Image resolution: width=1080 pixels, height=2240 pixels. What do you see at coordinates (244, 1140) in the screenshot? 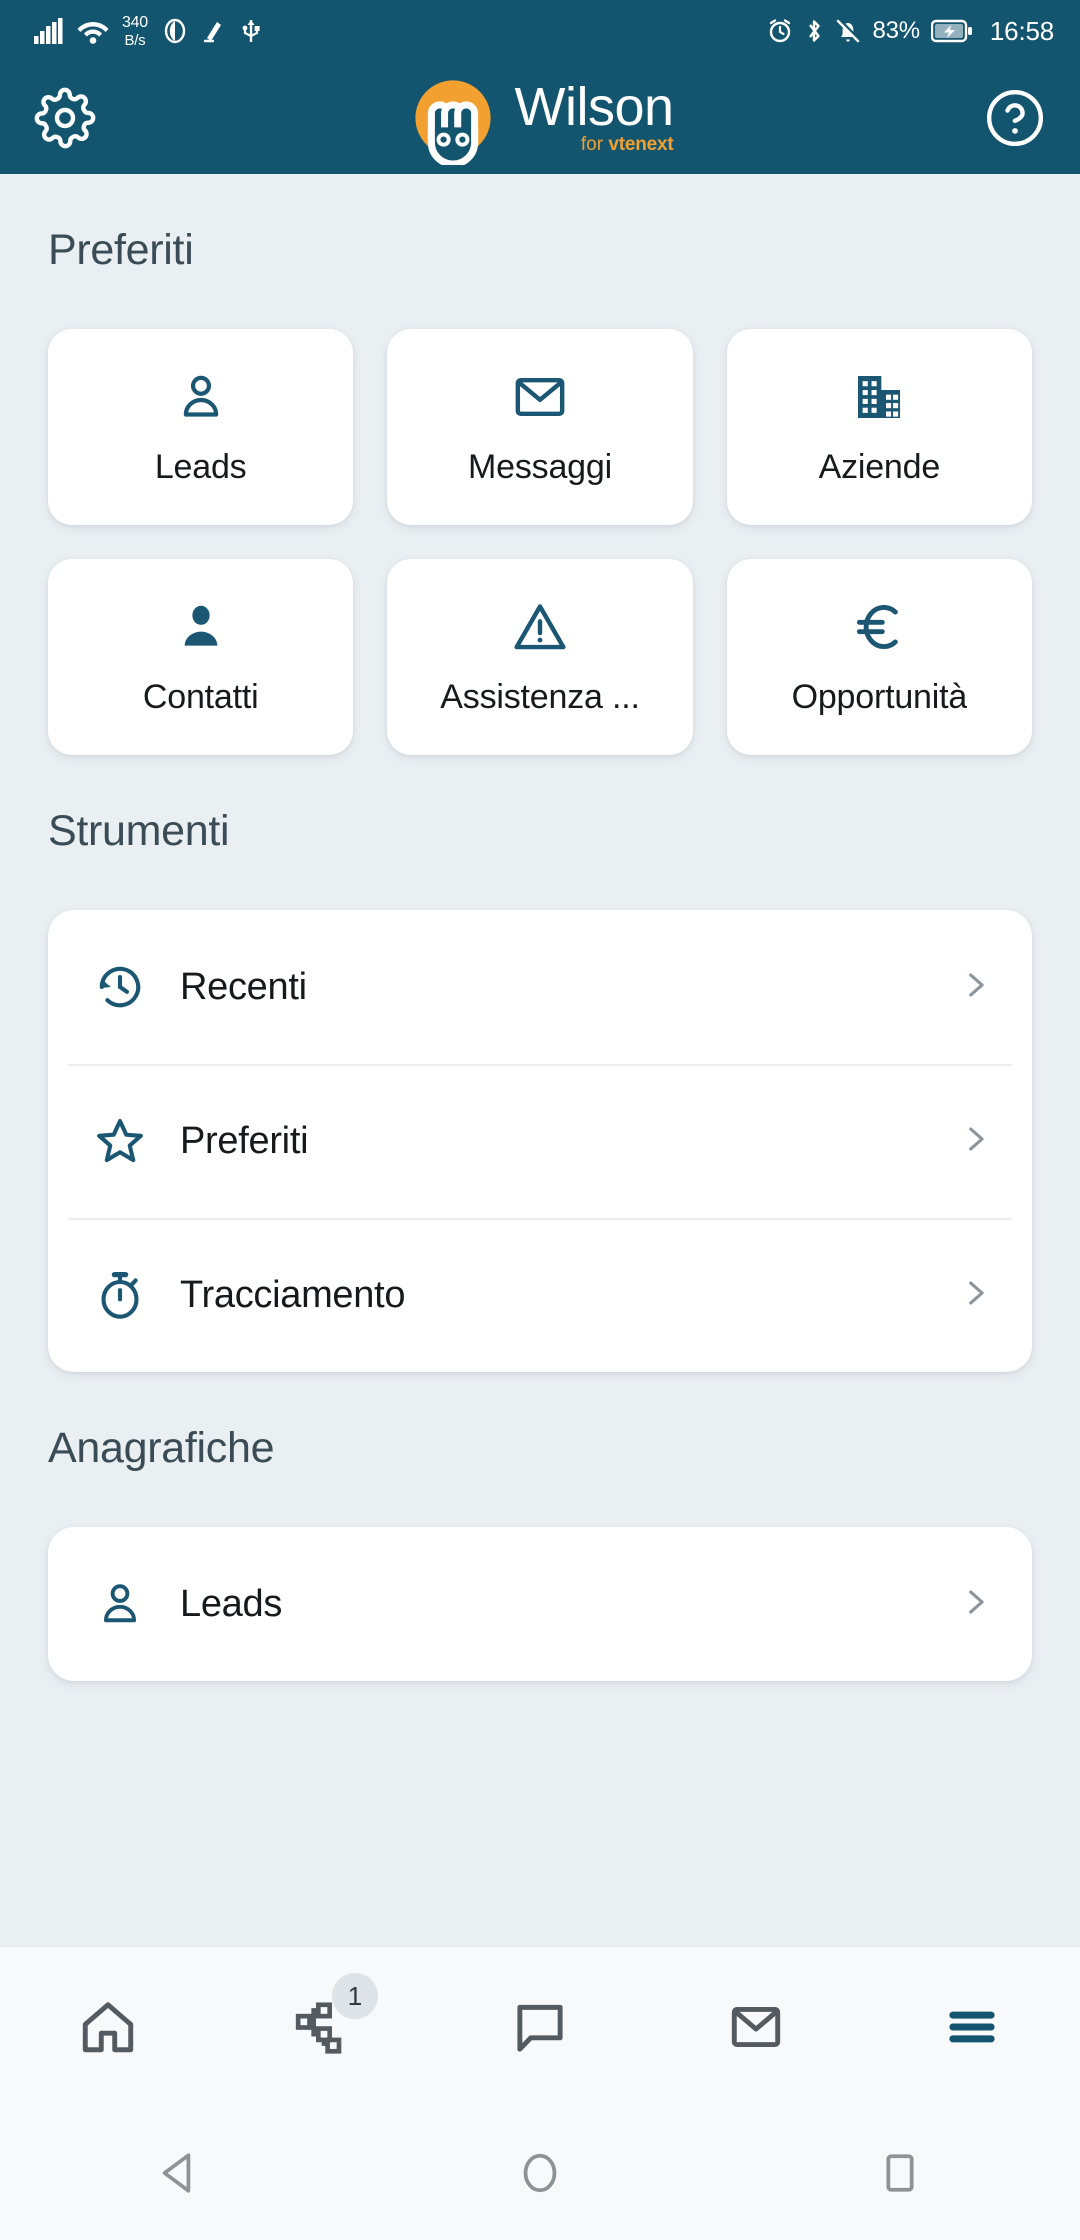
I see `tools-item-label: Preferiti` at bounding box center [244, 1140].